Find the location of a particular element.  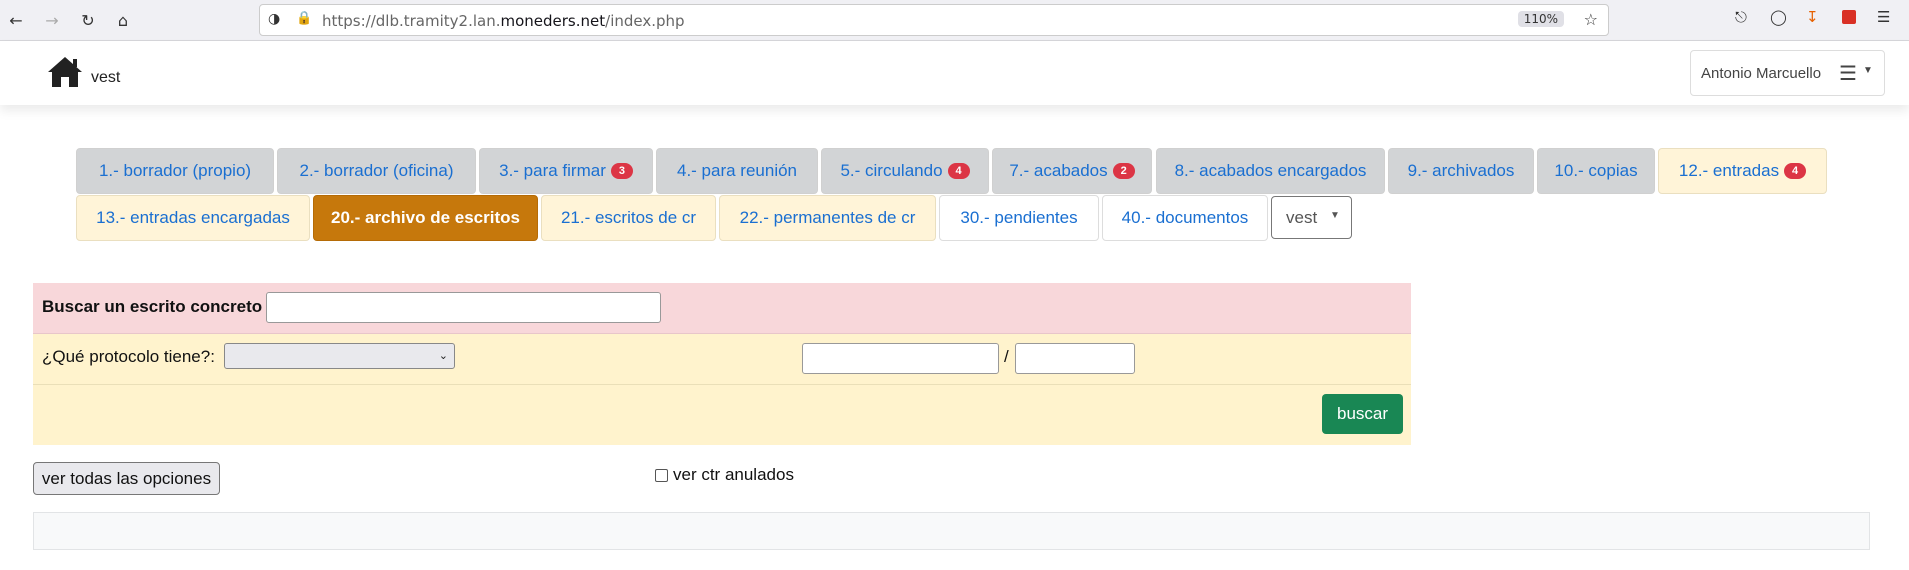

tab-copias: 10.- copias is located at coordinates (1596, 171).